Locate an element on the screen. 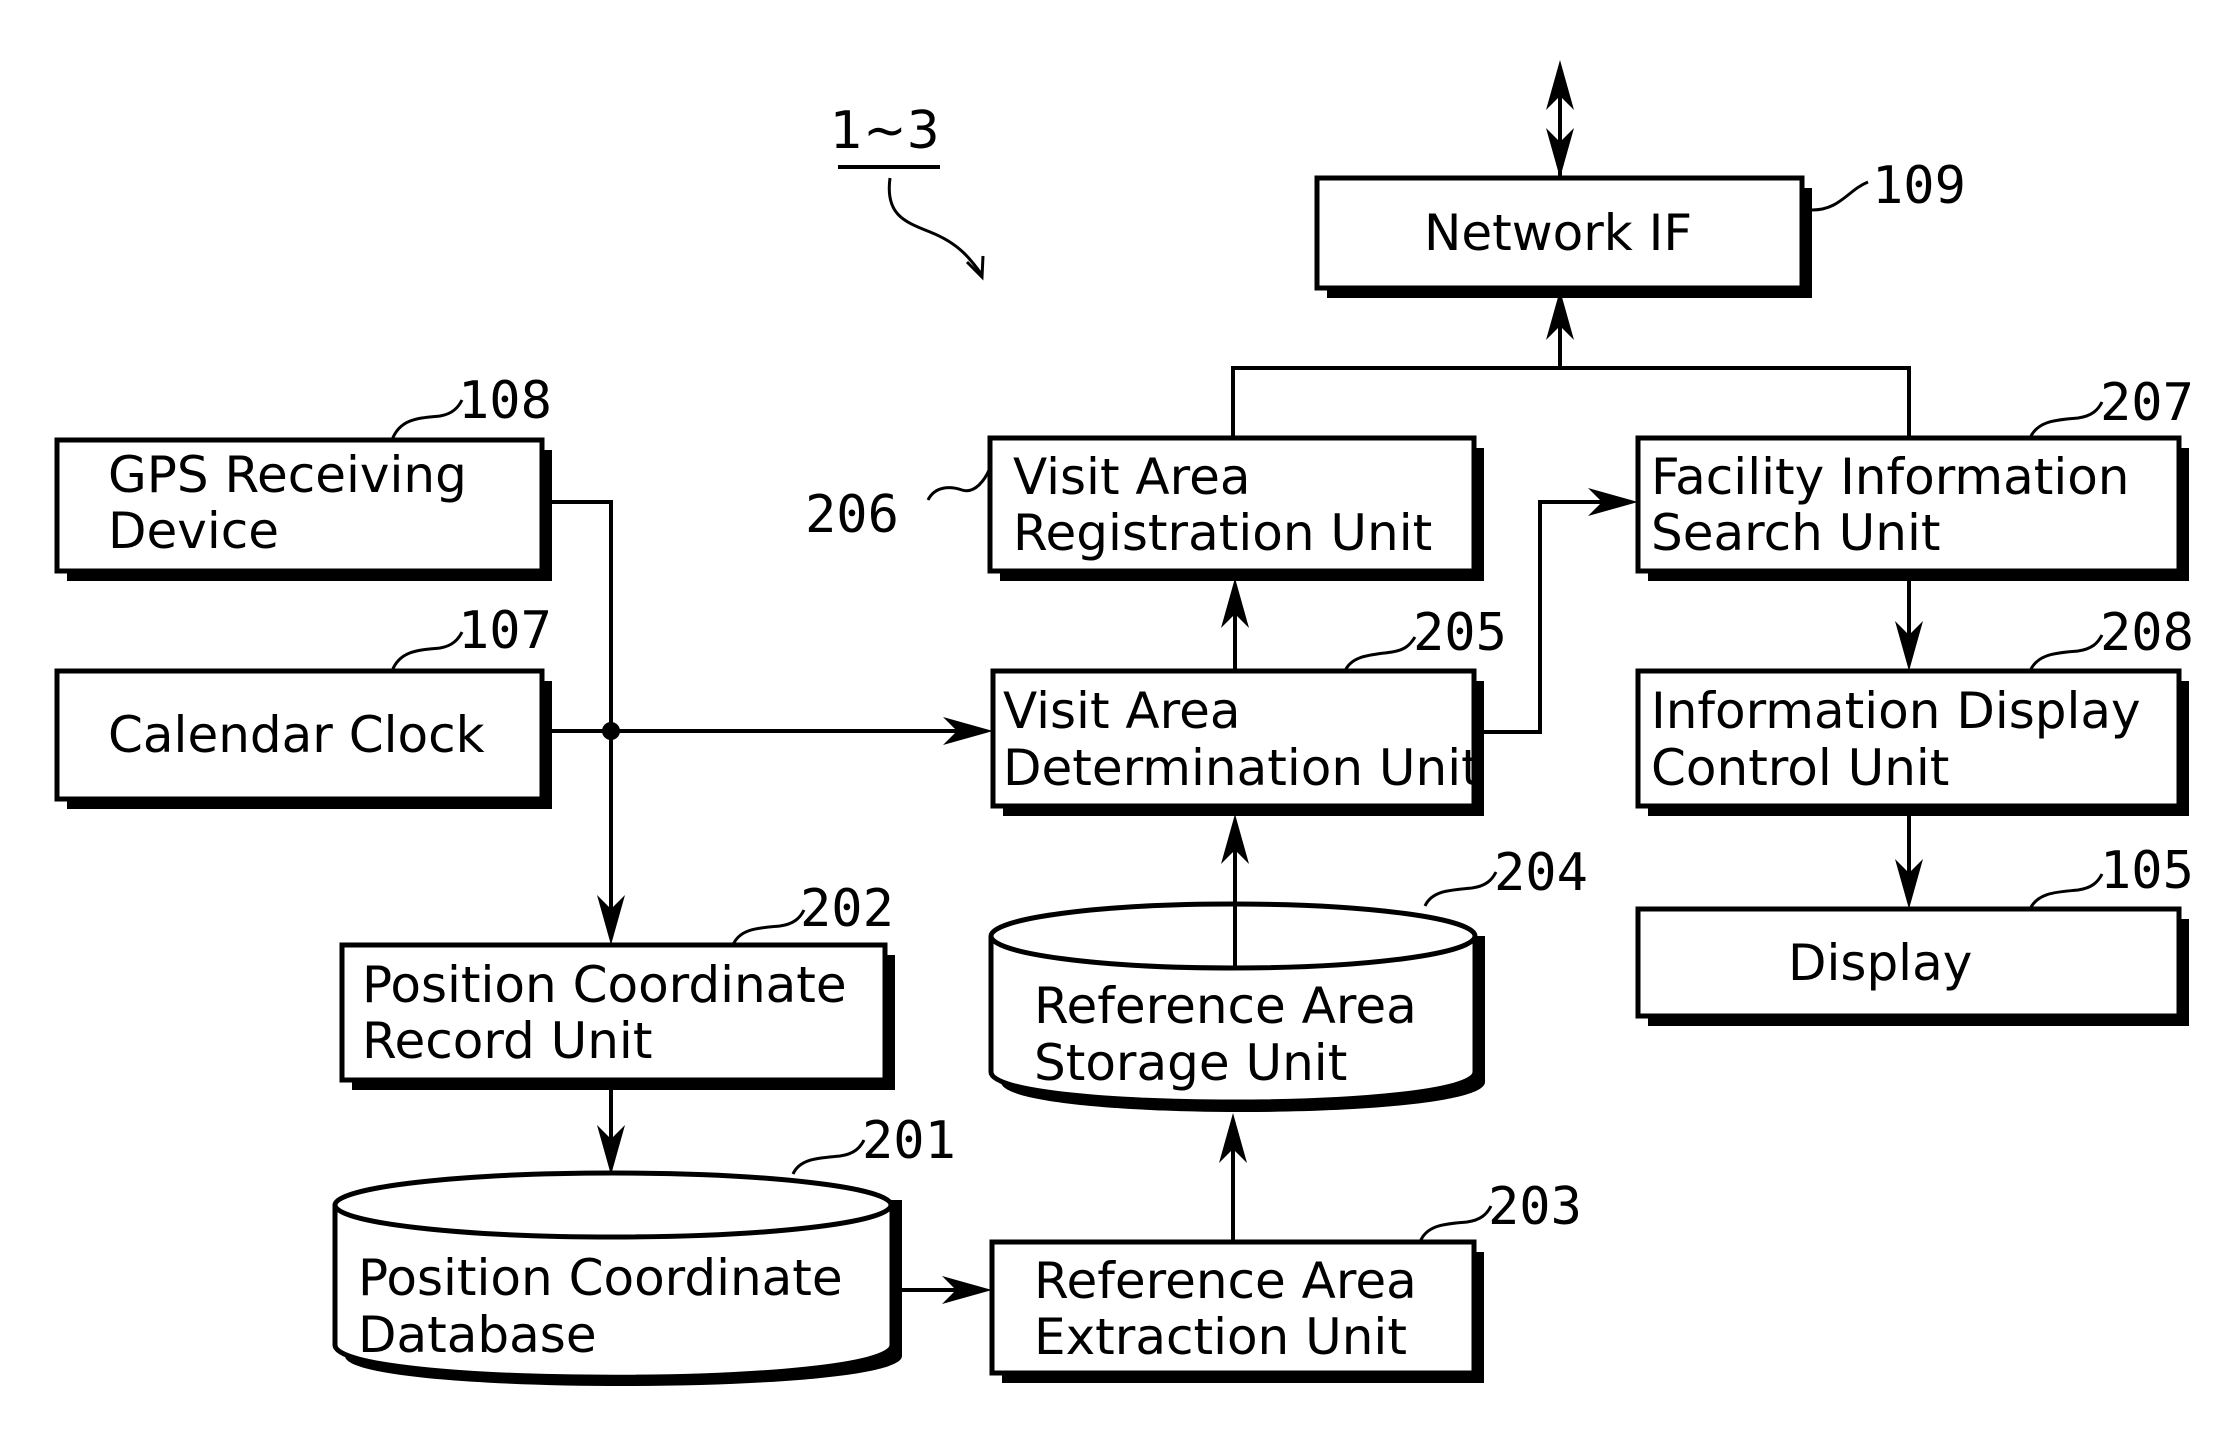  ref-number-105: 105 is located at coordinates (2147, 871).